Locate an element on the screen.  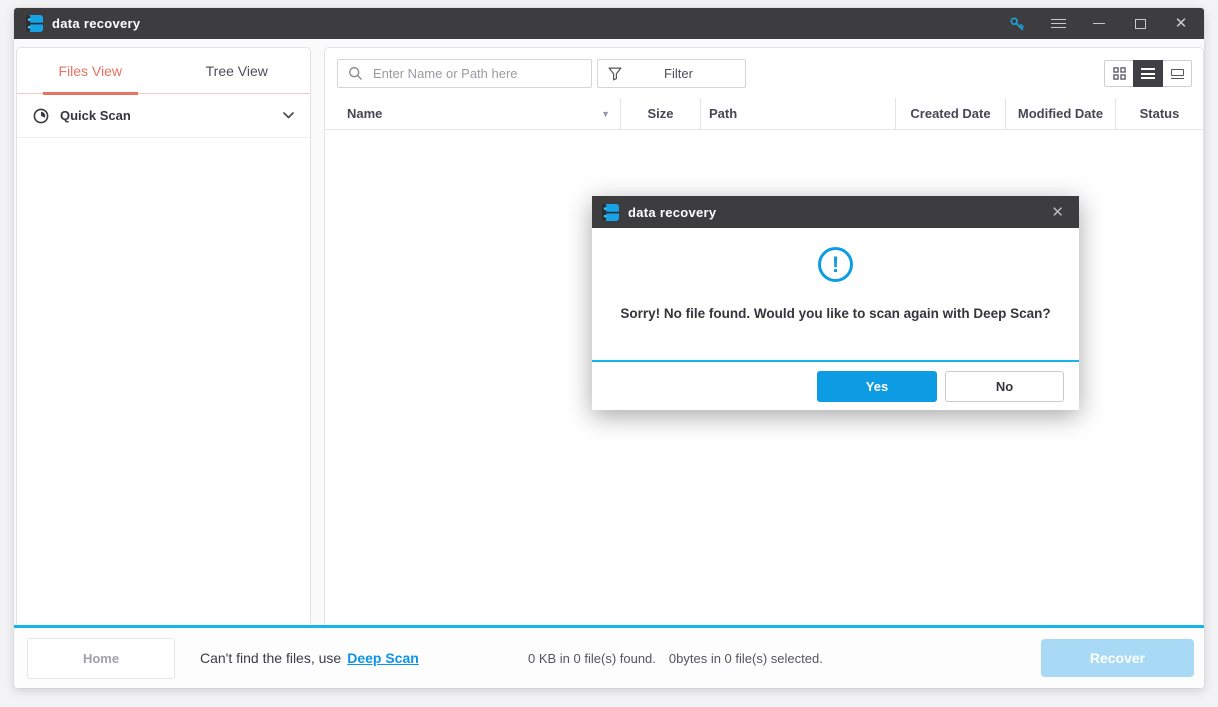
maximize-button is located at coordinates (1140, 24).